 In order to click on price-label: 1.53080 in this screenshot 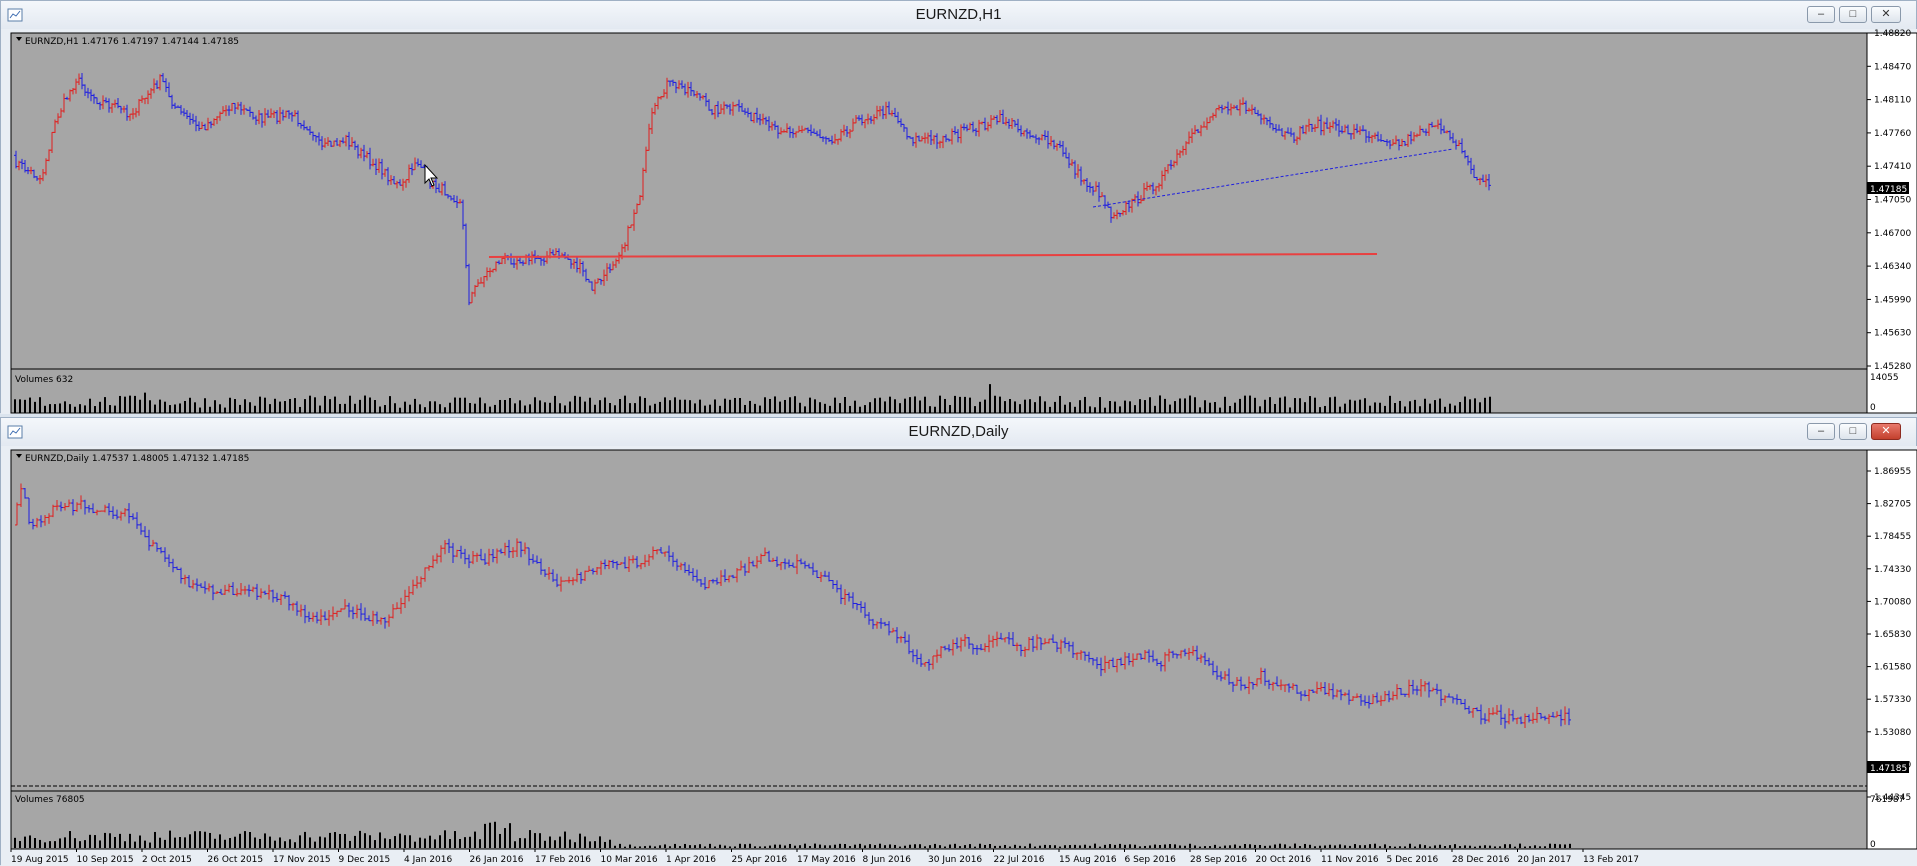, I will do `click(1892, 733)`.